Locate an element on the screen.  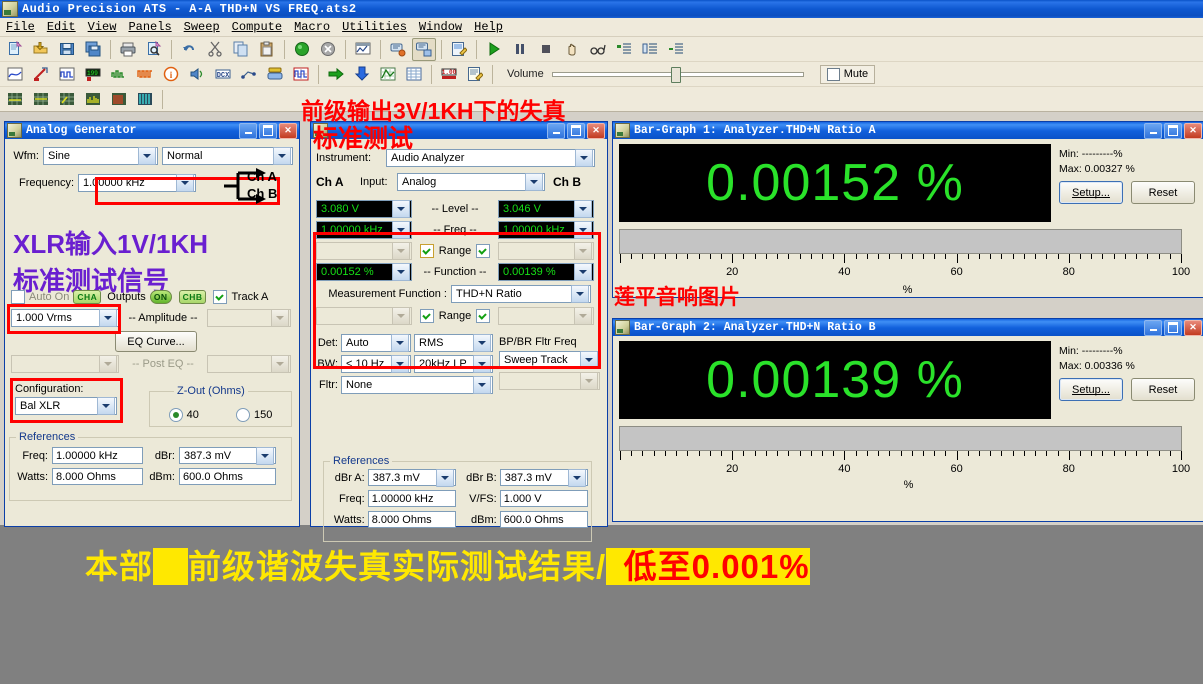
sweep-preset-1-icon is located at coordinates (15, 99).